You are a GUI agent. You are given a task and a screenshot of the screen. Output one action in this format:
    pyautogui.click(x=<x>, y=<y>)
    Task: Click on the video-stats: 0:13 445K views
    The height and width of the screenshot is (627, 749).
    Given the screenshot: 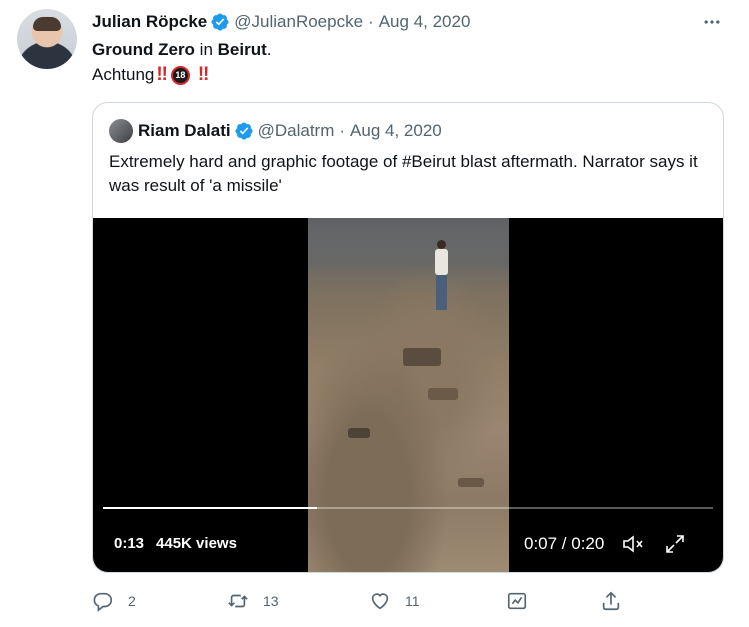 What is the action you would take?
    pyautogui.click(x=175, y=543)
    